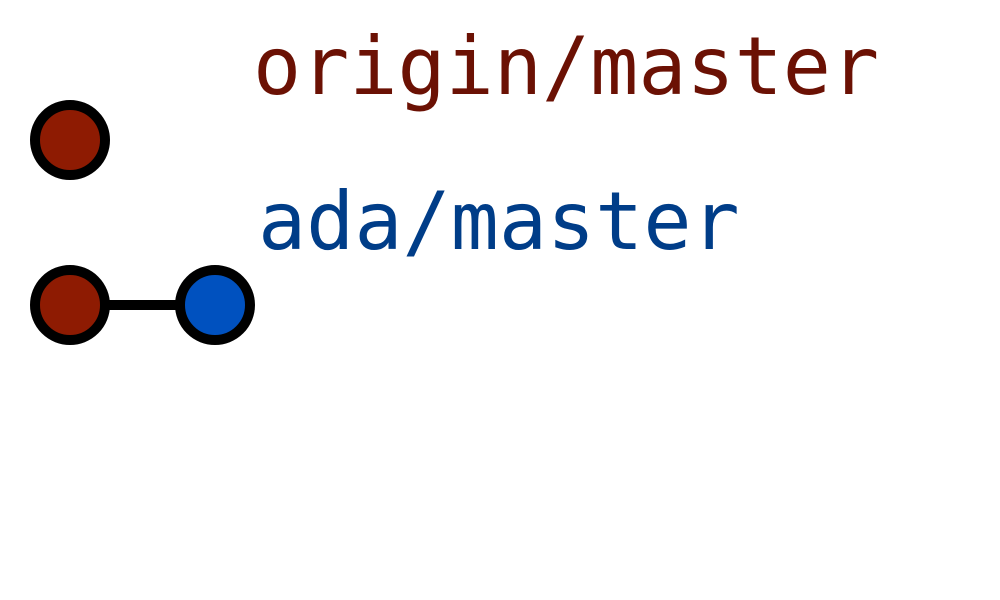  What do you see at coordinates (70, 140) in the screenshot?
I see `commit-node-origin-master` at bounding box center [70, 140].